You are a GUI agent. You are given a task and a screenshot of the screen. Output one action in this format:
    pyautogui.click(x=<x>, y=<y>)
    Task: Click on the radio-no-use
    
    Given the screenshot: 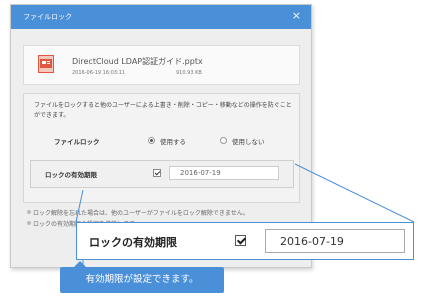 What is the action you would take?
    pyautogui.click(x=223, y=140)
    